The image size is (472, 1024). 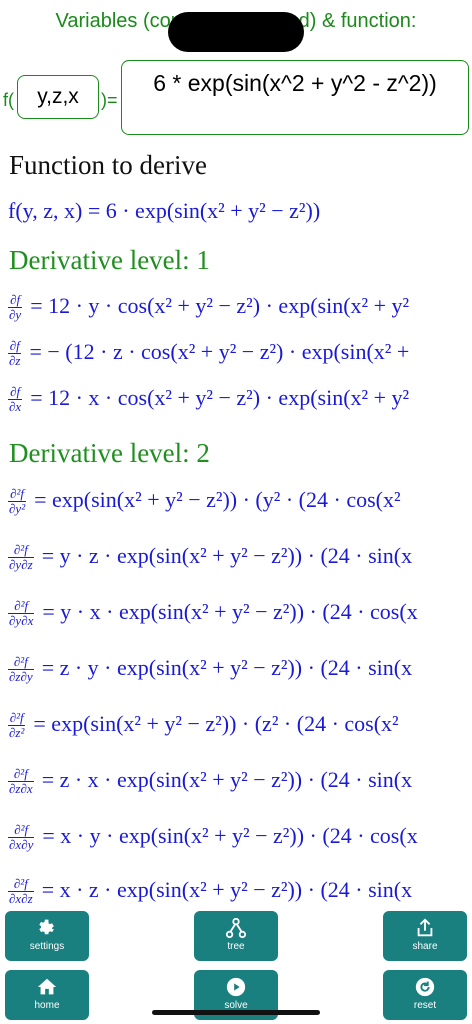 What do you see at coordinates (58, 97) in the screenshot?
I see `variables-input: y,z,x` at bounding box center [58, 97].